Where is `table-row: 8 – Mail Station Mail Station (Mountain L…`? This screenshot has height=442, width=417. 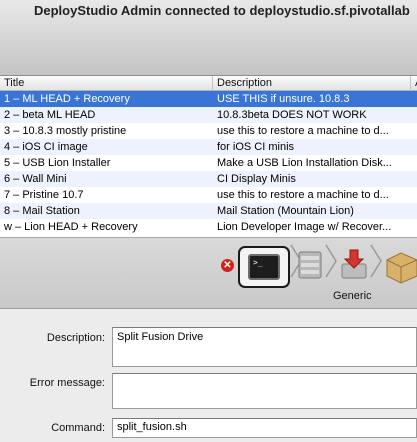
table-row: 8 – Mail Station Mail Station (Mountain L… is located at coordinates (208, 211).